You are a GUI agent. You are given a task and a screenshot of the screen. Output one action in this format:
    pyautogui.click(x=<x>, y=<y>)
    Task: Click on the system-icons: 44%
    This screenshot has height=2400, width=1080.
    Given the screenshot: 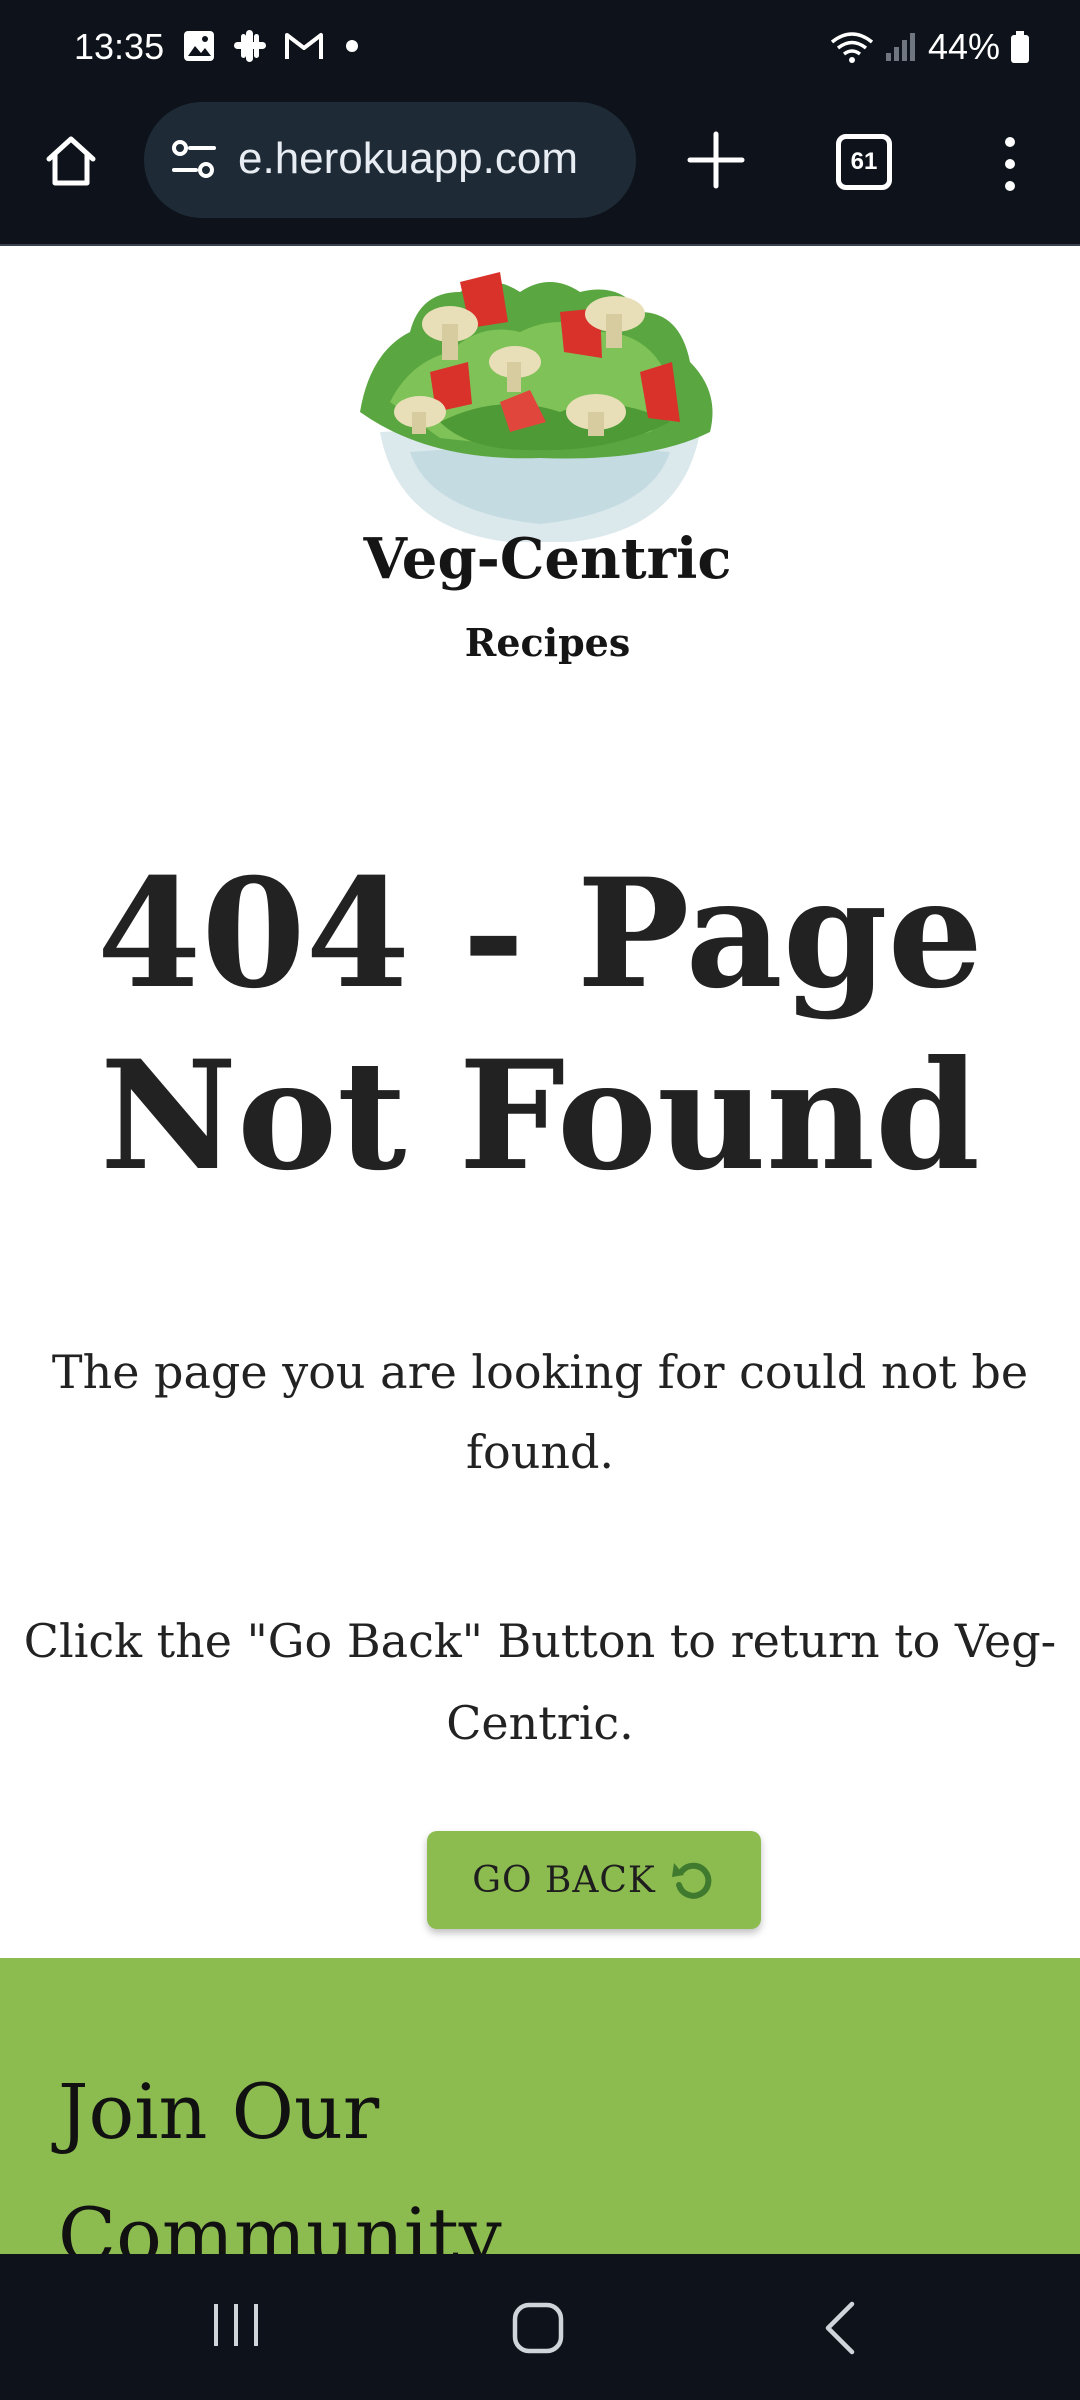 What is the action you would take?
    pyautogui.click(x=930, y=47)
    